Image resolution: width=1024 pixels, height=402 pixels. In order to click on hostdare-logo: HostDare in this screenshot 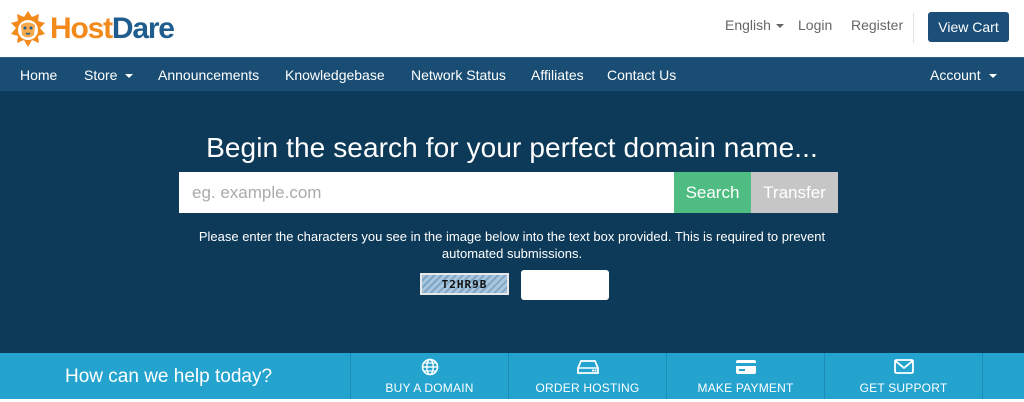, I will do `click(91, 29)`.